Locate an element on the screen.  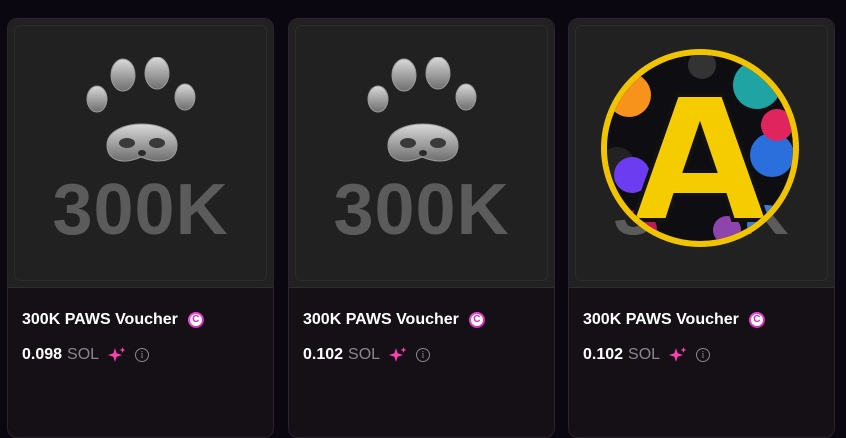
avatar-image is located at coordinates (700, 148).